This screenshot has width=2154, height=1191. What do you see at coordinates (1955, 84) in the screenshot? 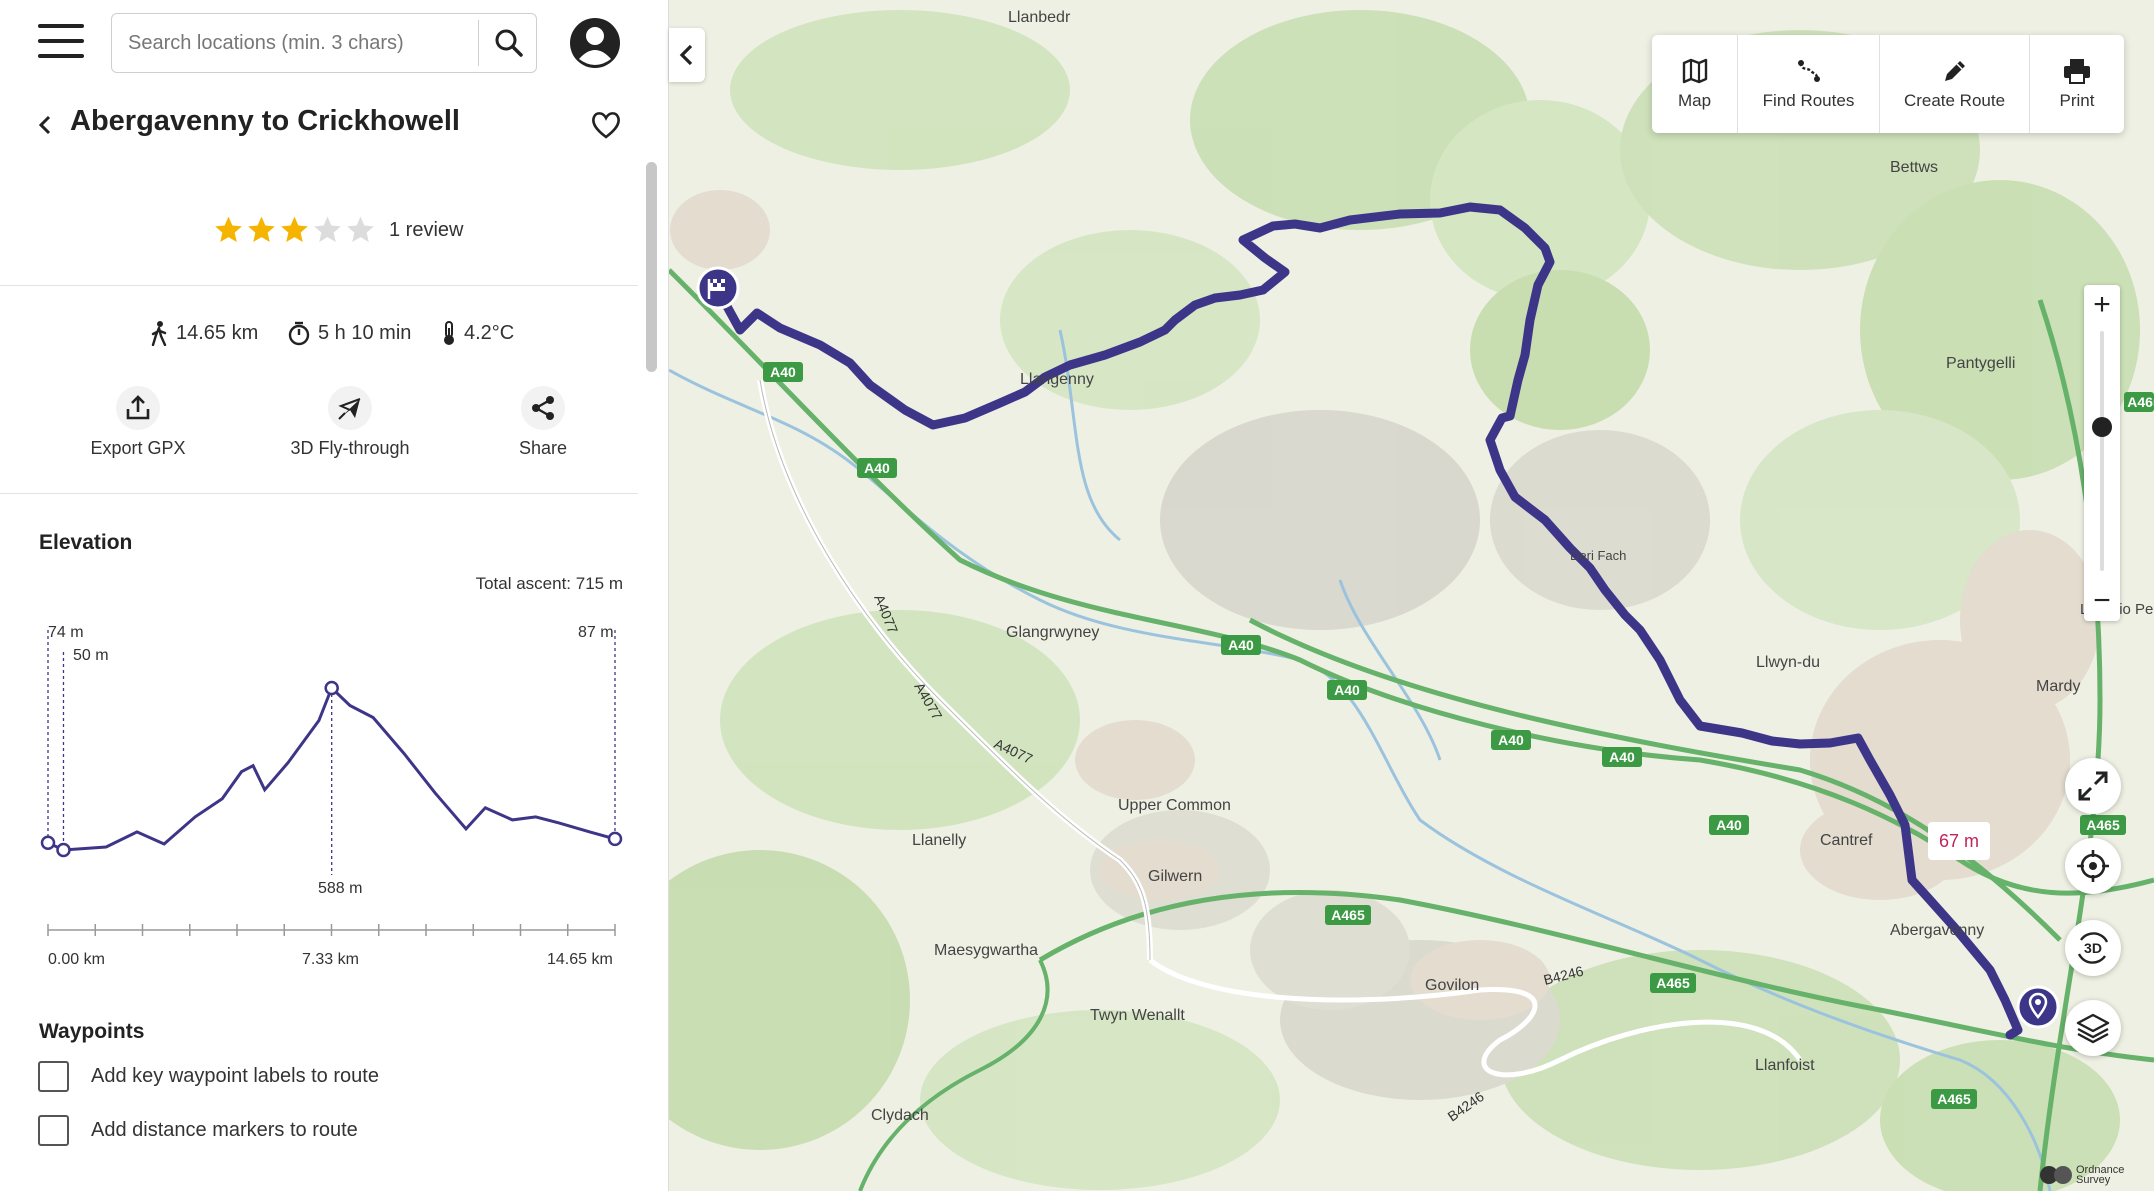
I see `create-route-button: Create Route` at bounding box center [1955, 84].